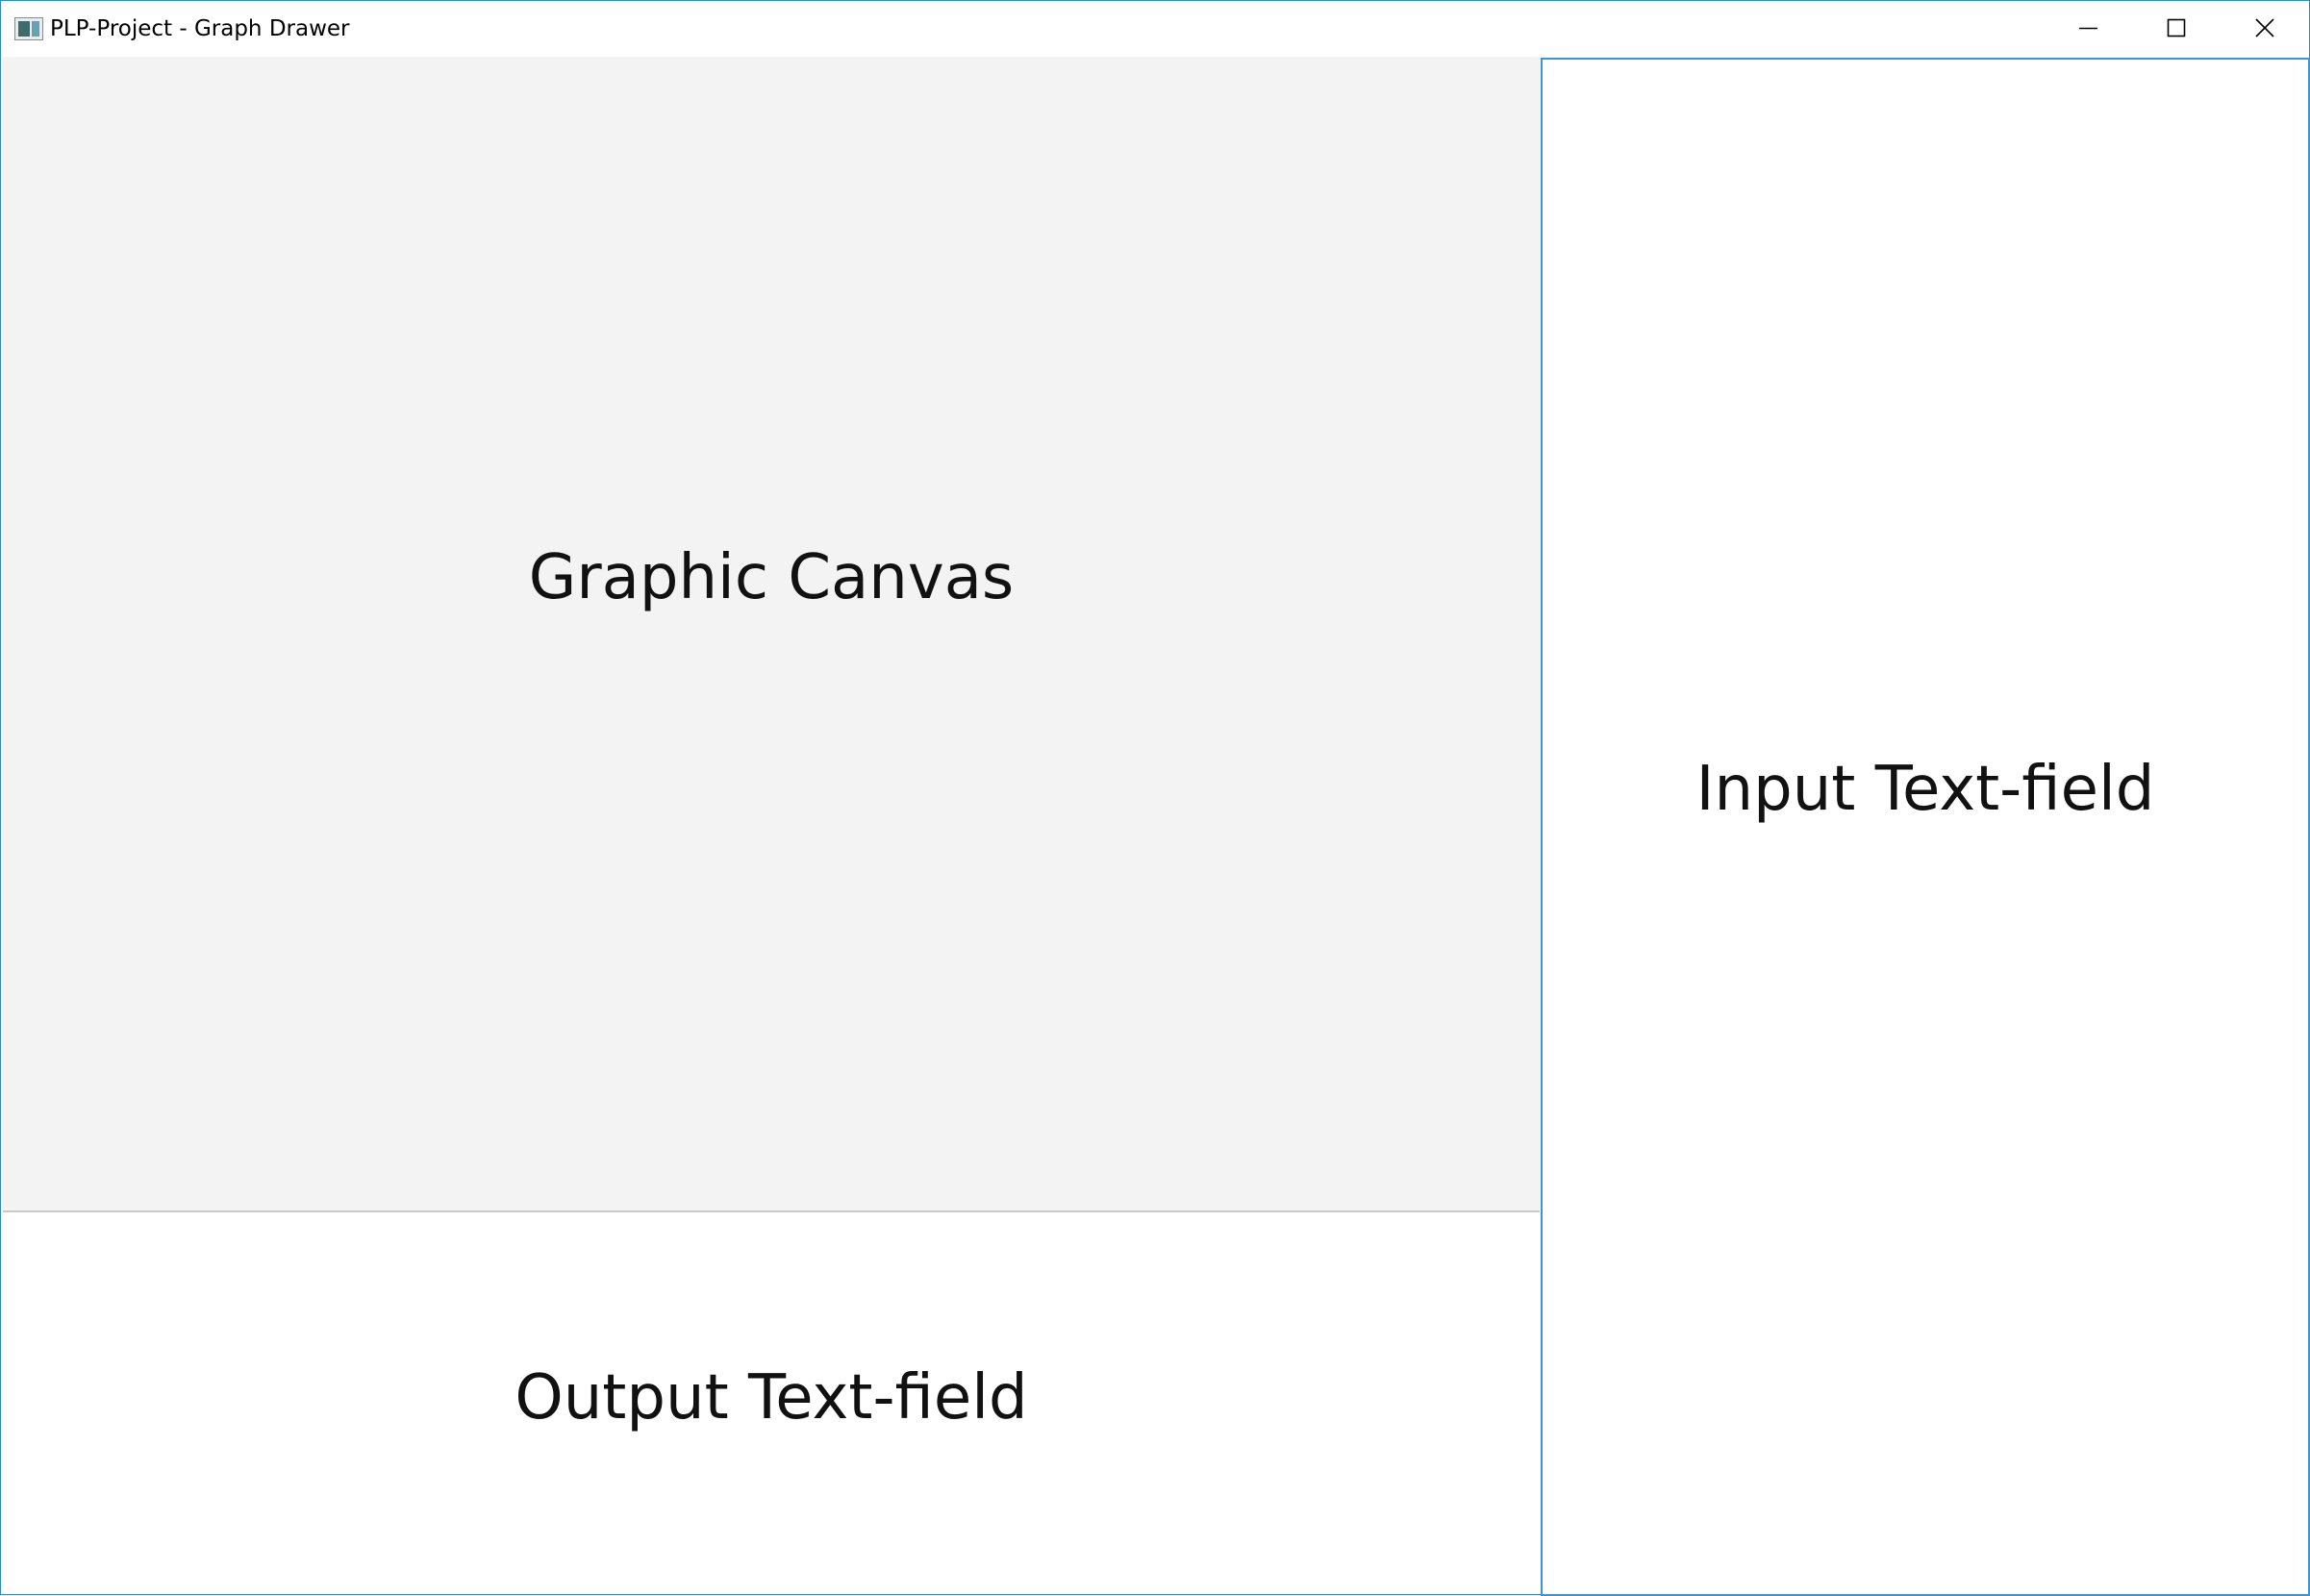 Image resolution: width=2310 pixels, height=1596 pixels. I want to click on close-button, so click(2265, 28).